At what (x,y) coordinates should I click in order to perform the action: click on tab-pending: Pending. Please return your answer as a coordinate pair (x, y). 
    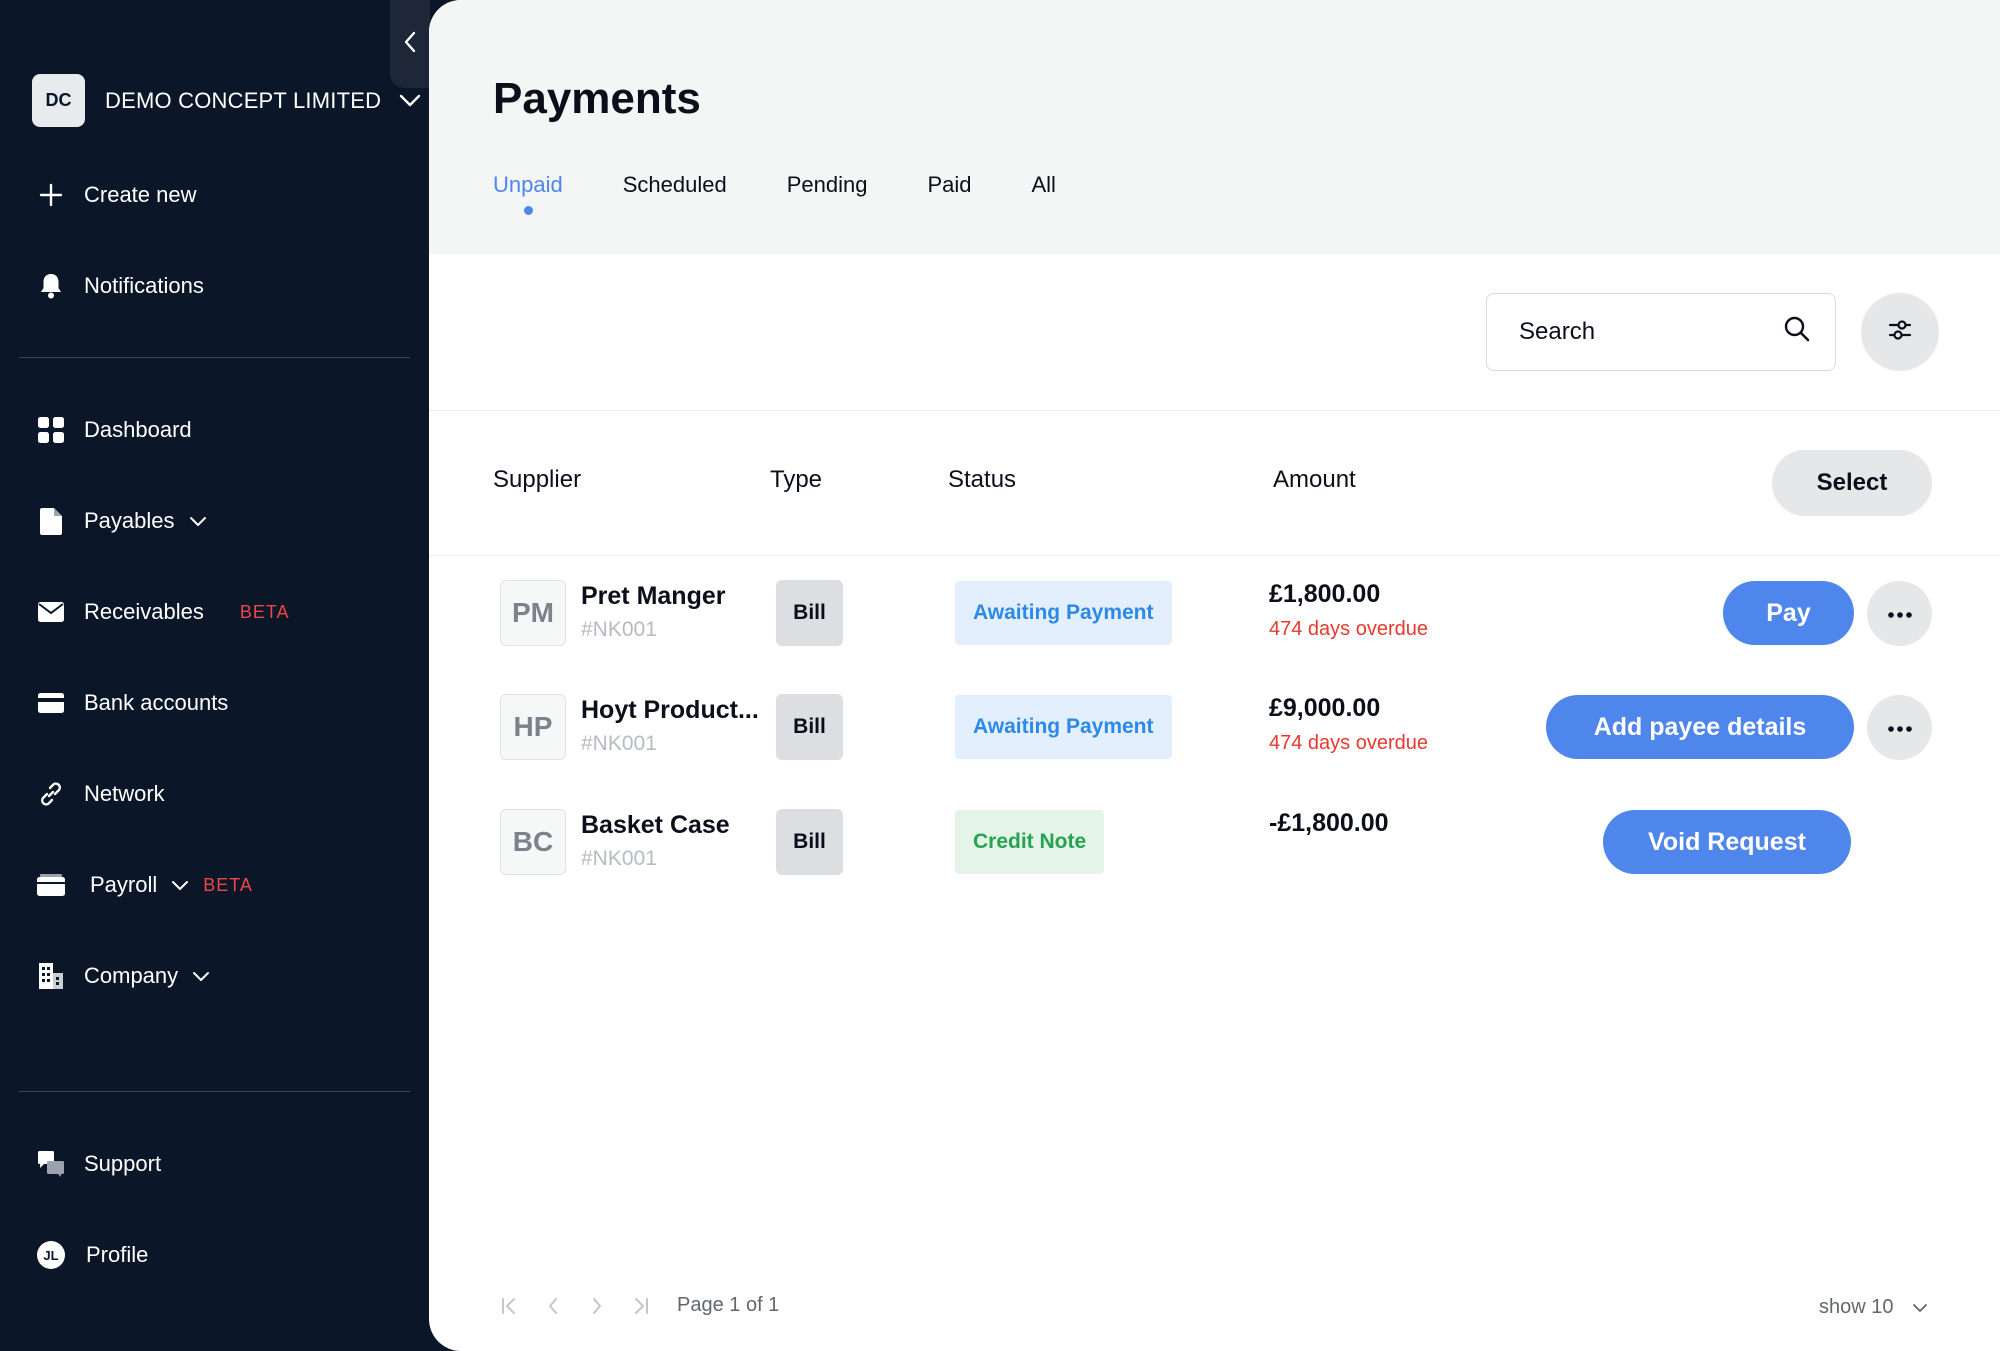
    Looking at the image, I should click on (827, 185).